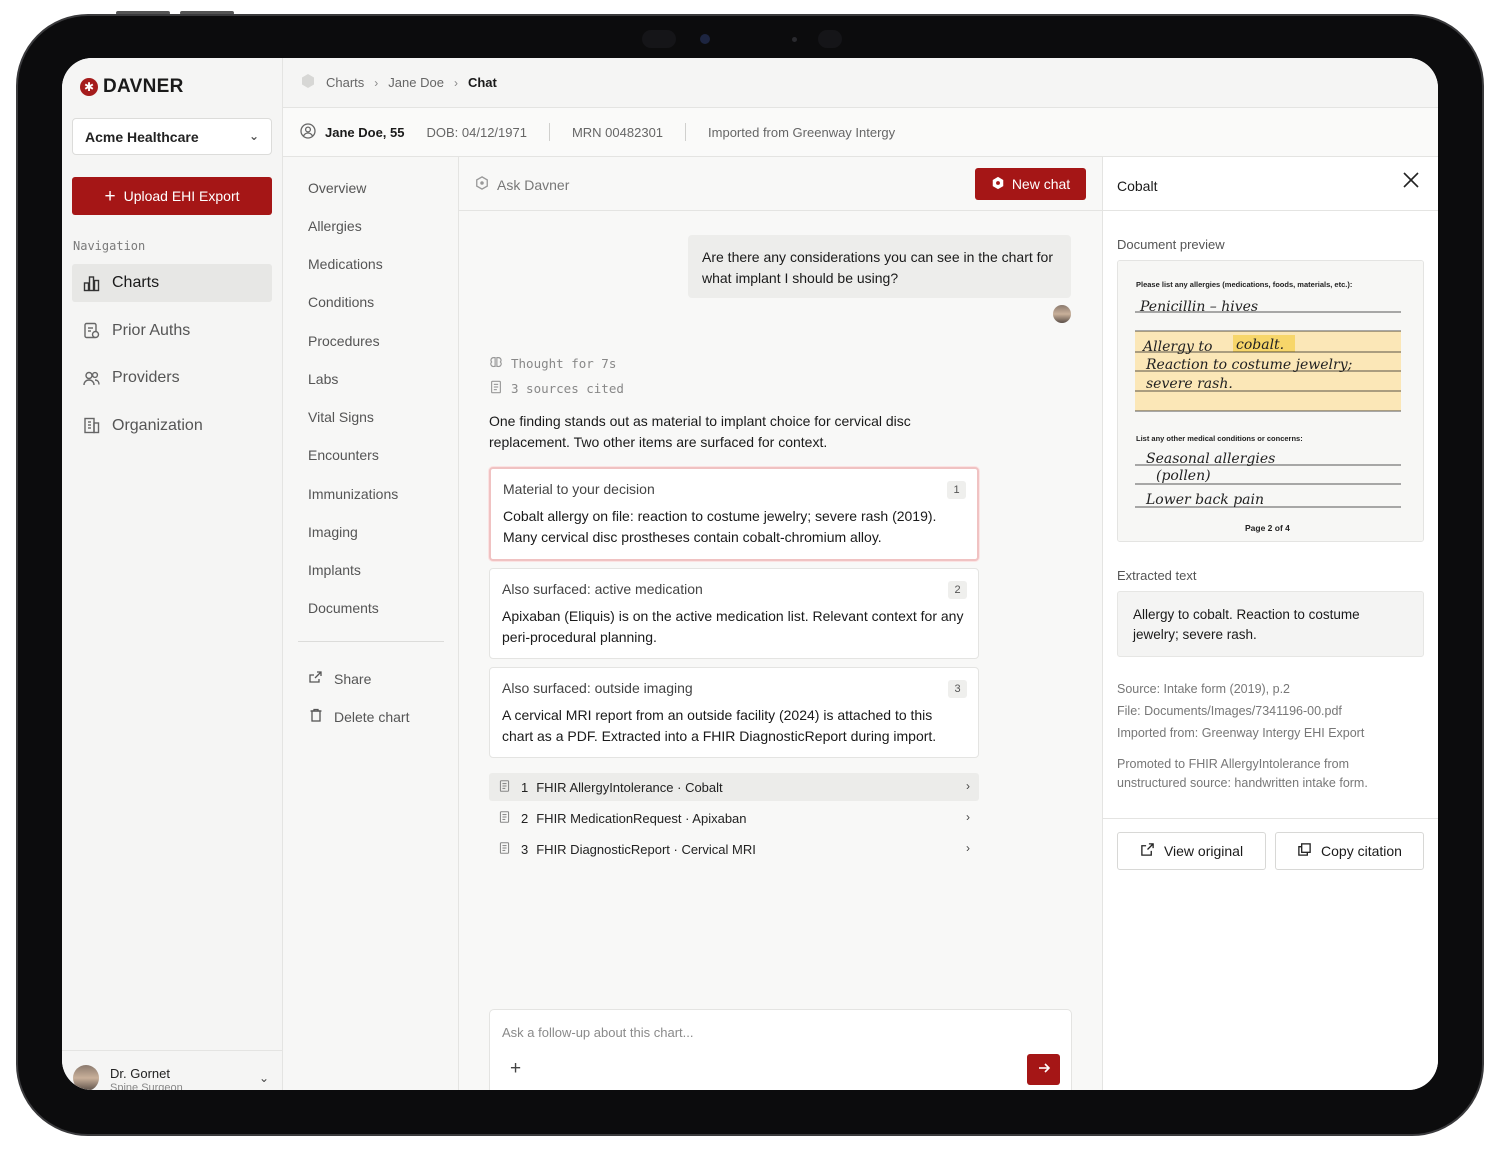 This screenshot has width=1500, height=1149. What do you see at coordinates (91, 426) in the screenshot?
I see `organization-icon` at bounding box center [91, 426].